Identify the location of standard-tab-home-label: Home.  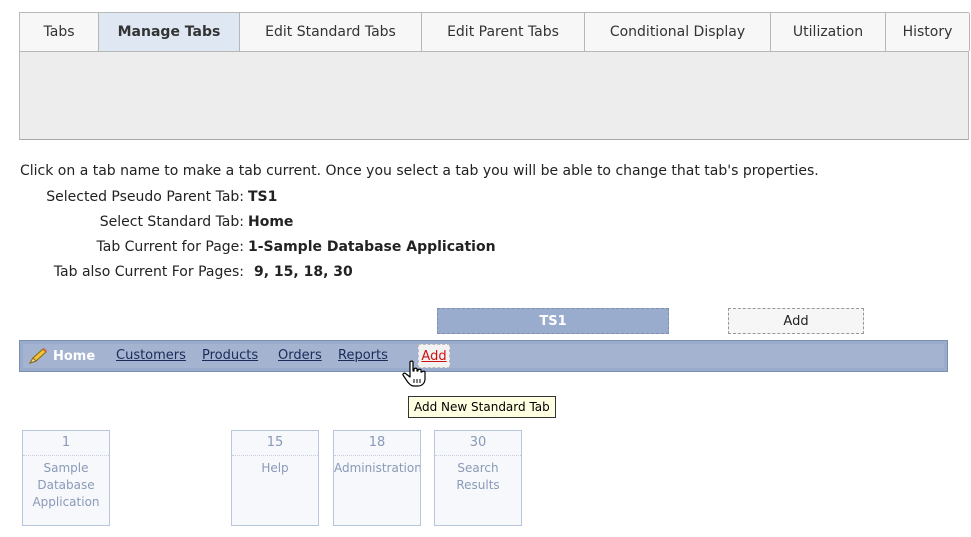
(74, 356).